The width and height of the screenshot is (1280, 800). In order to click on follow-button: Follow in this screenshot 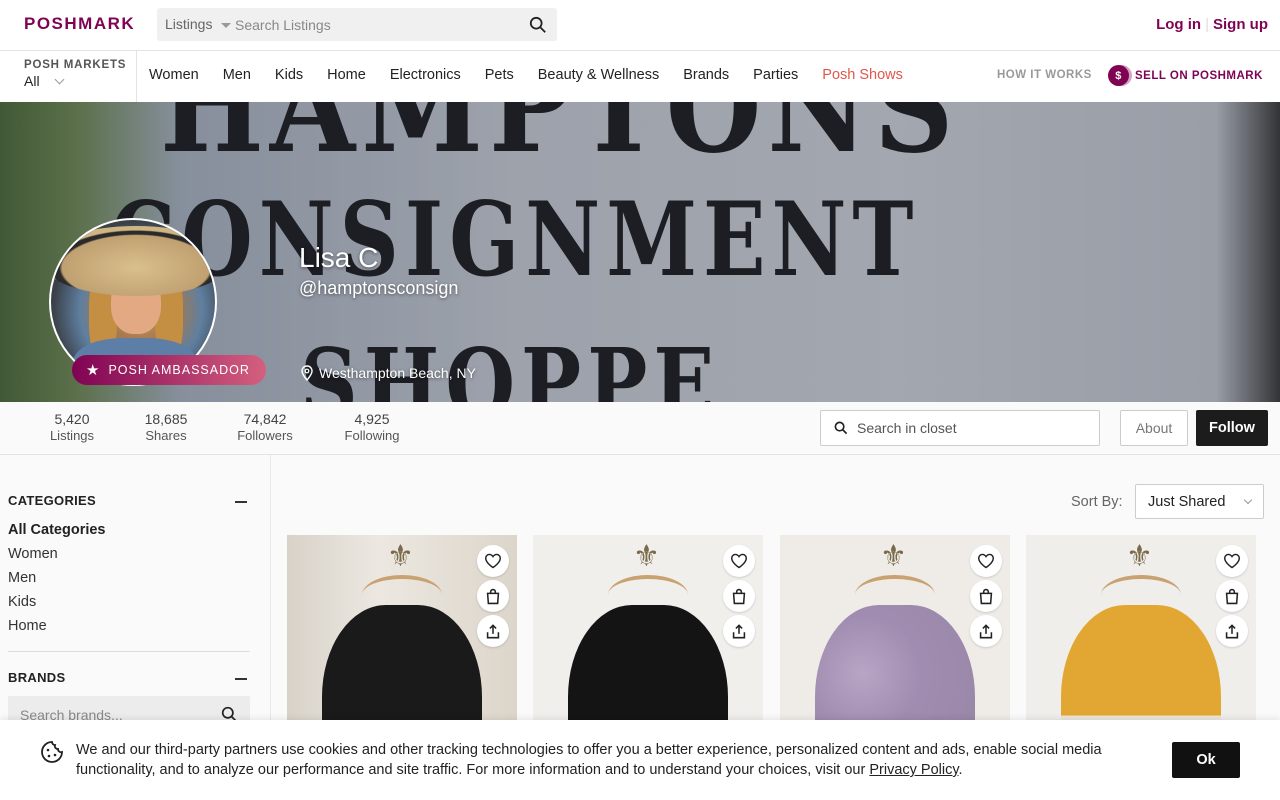, I will do `click(1232, 428)`.